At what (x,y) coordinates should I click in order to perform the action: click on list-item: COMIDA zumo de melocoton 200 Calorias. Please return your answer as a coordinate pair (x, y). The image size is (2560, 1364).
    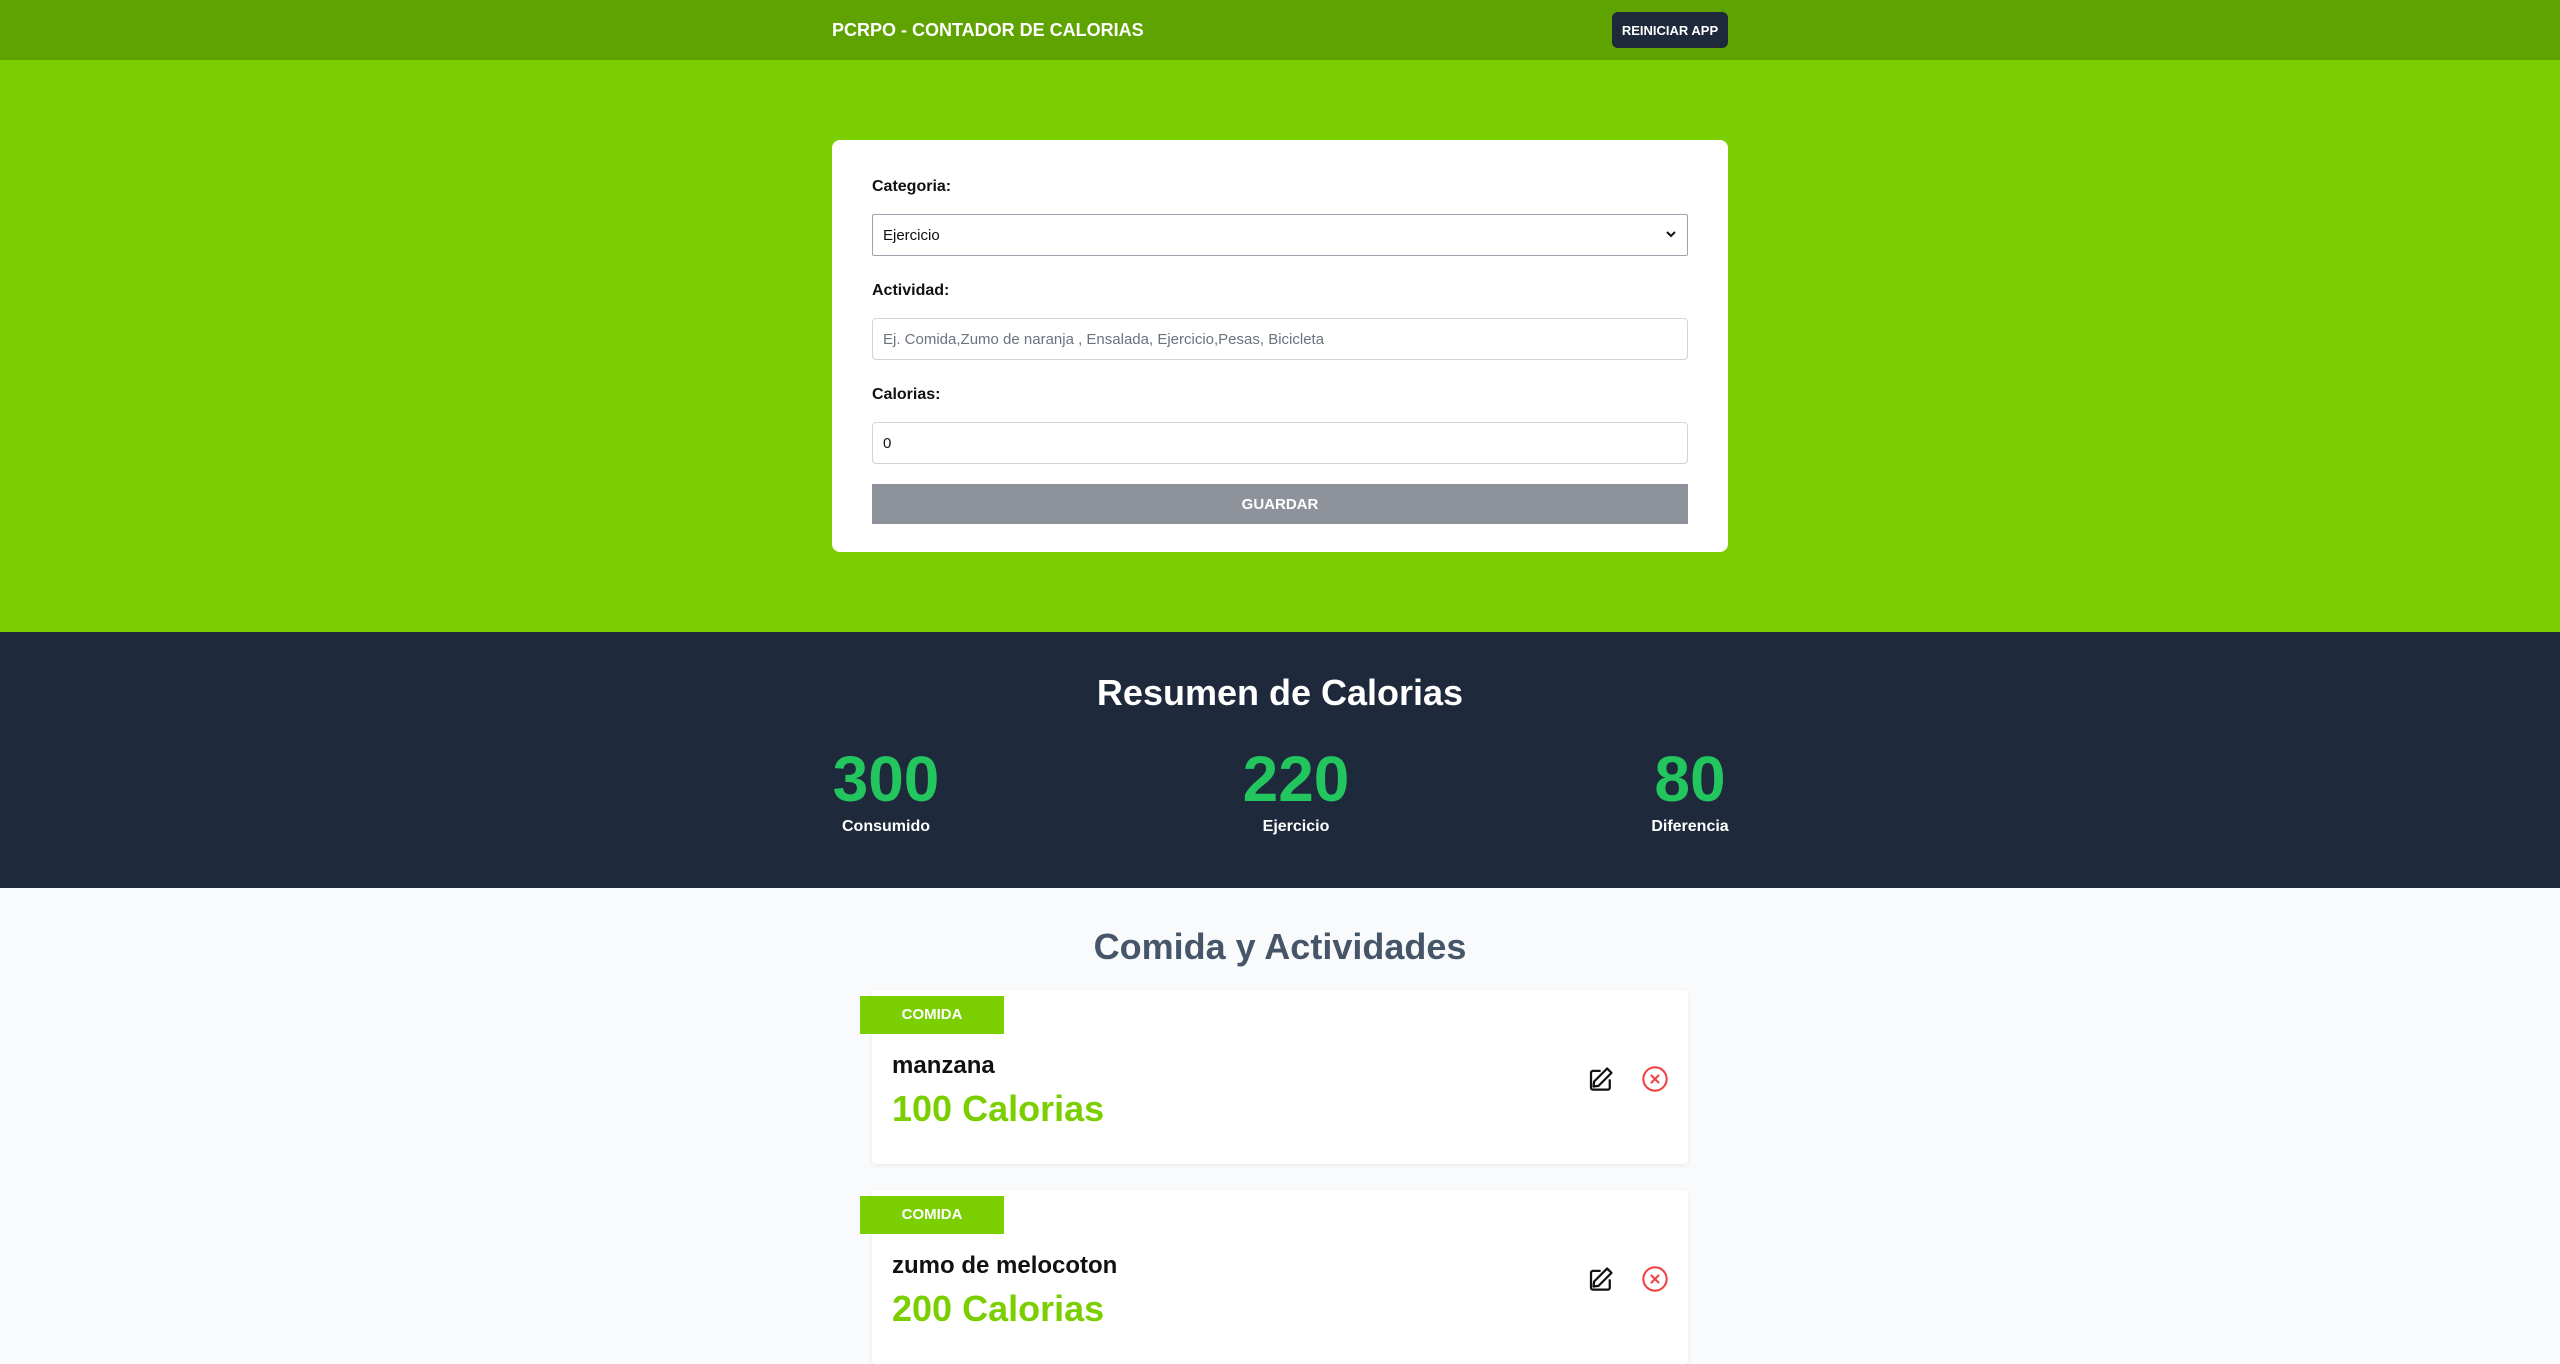
    Looking at the image, I should click on (1274, 1277).